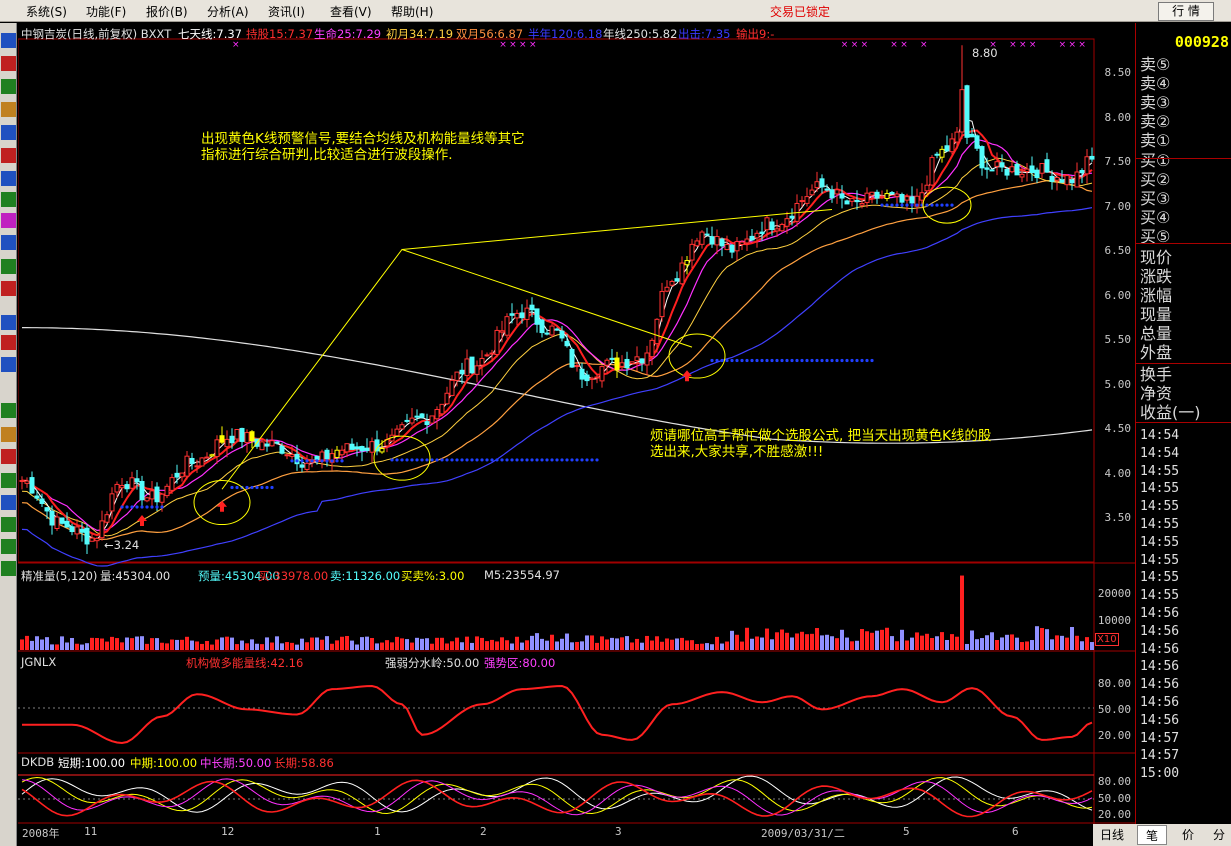 This screenshot has height=846, width=1231. What do you see at coordinates (228, 11) in the screenshot?
I see `menu-analysis: 分析(A)` at bounding box center [228, 11].